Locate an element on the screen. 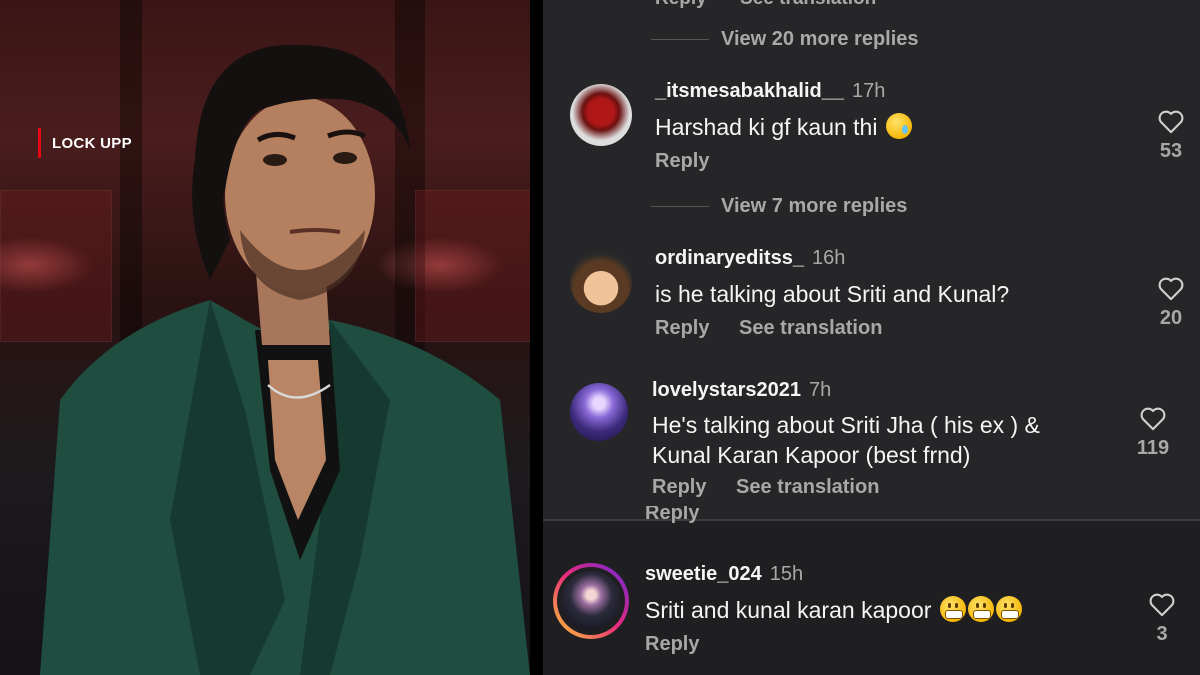 The height and width of the screenshot is (675, 1200). comment-text: Harshad ki gf kaun thi is located at coordinates (783, 127).